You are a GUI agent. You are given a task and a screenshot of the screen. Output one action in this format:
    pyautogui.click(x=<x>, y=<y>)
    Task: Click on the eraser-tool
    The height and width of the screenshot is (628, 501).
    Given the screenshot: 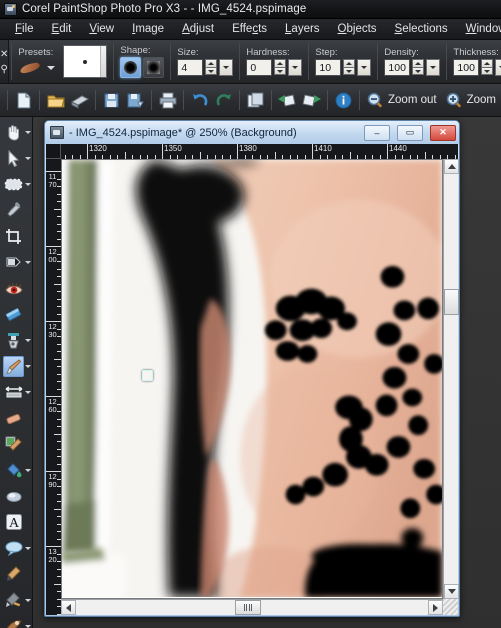 What is the action you would take?
    pyautogui.click(x=16, y=418)
    